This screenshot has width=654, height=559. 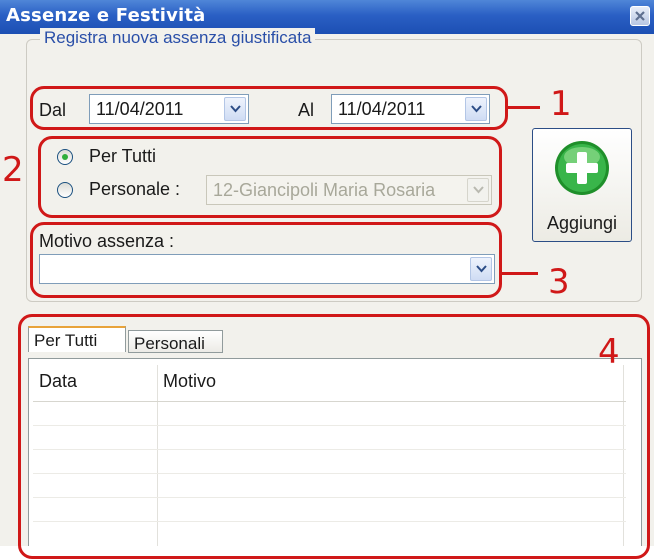 What do you see at coordinates (561, 104) in the screenshot?
I see `annotation-number-1: 1` at bounding box center [561, 104].